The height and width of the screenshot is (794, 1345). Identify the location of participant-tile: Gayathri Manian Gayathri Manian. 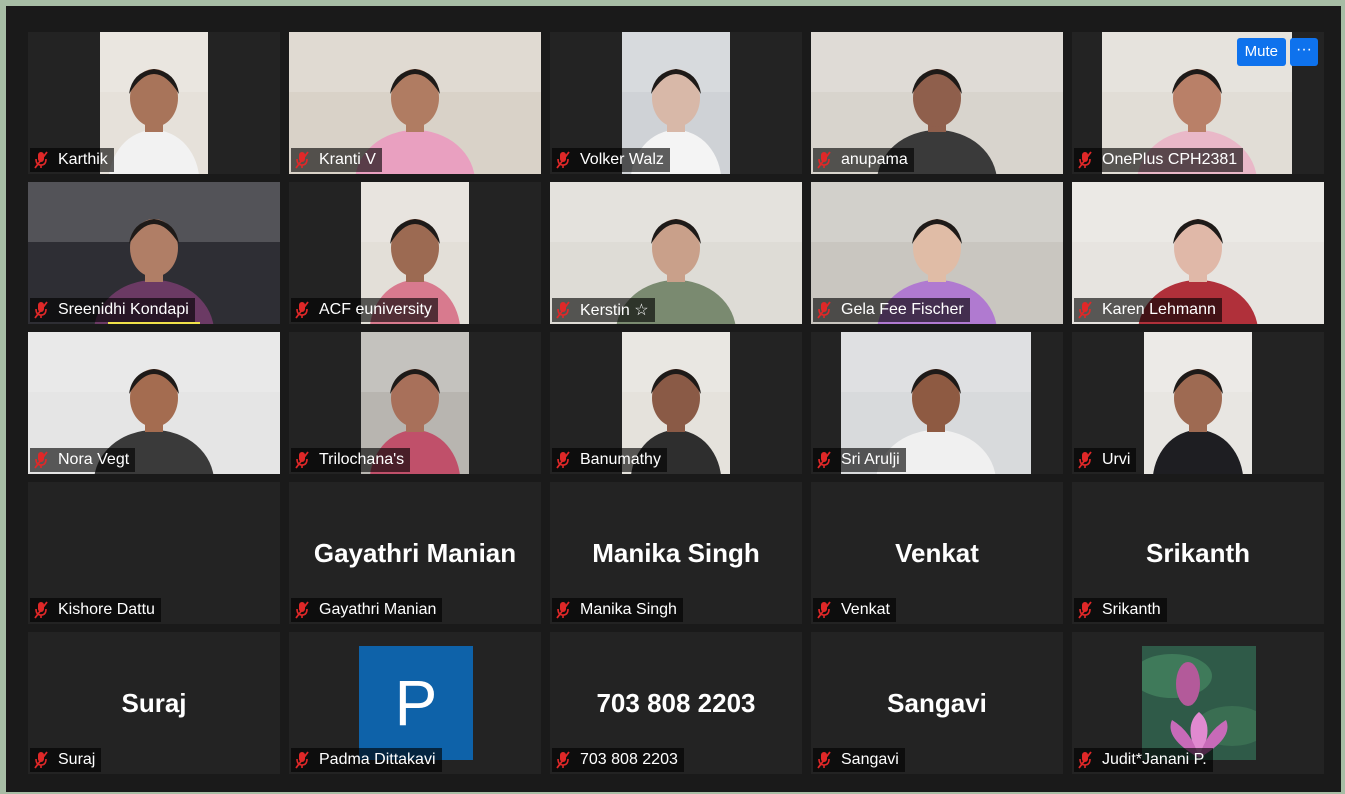
(415, 553).